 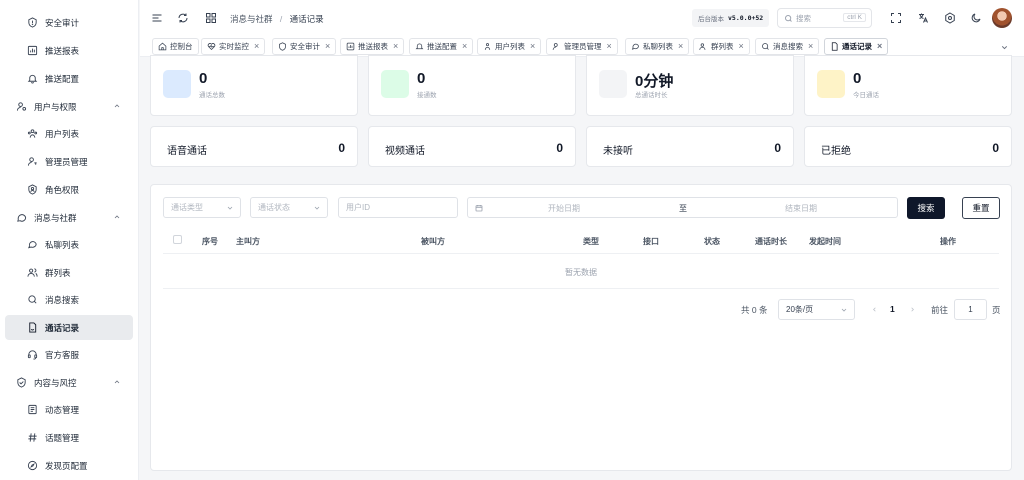 I want to click on sidebar-item-label: 用户列表, so click(x=62, y=133).